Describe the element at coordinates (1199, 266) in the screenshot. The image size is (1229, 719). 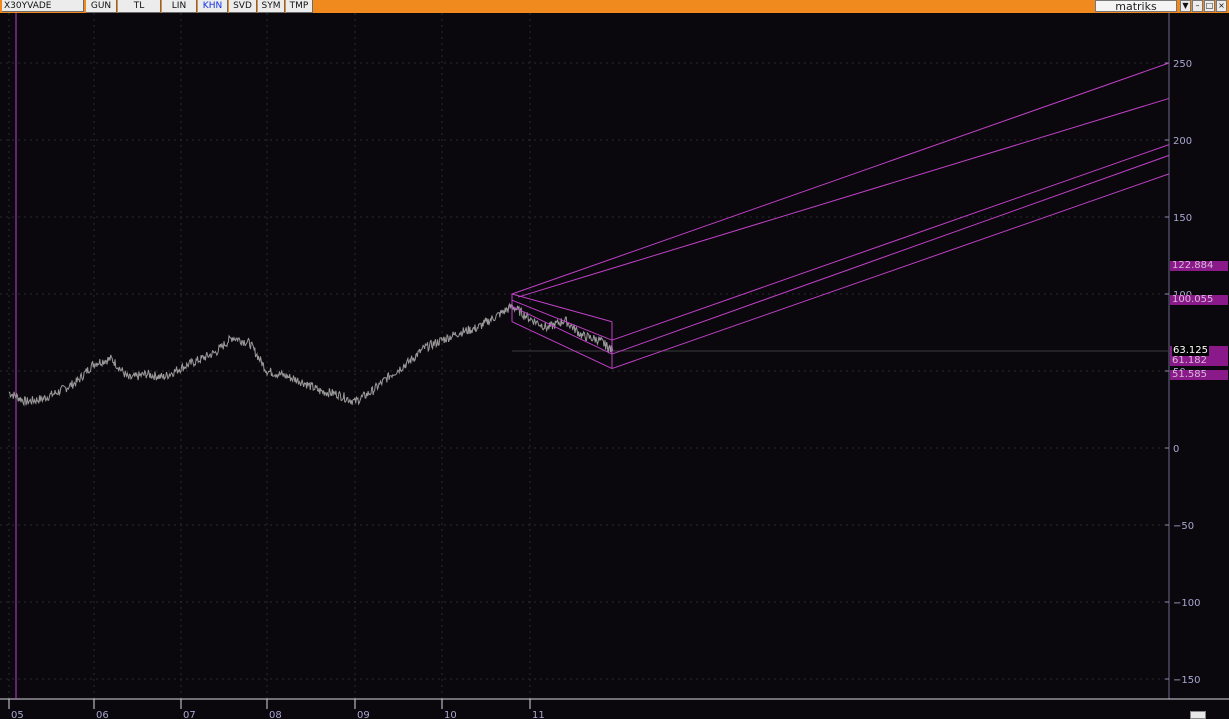
I see `price-tag-upper: 122.884` at that location.